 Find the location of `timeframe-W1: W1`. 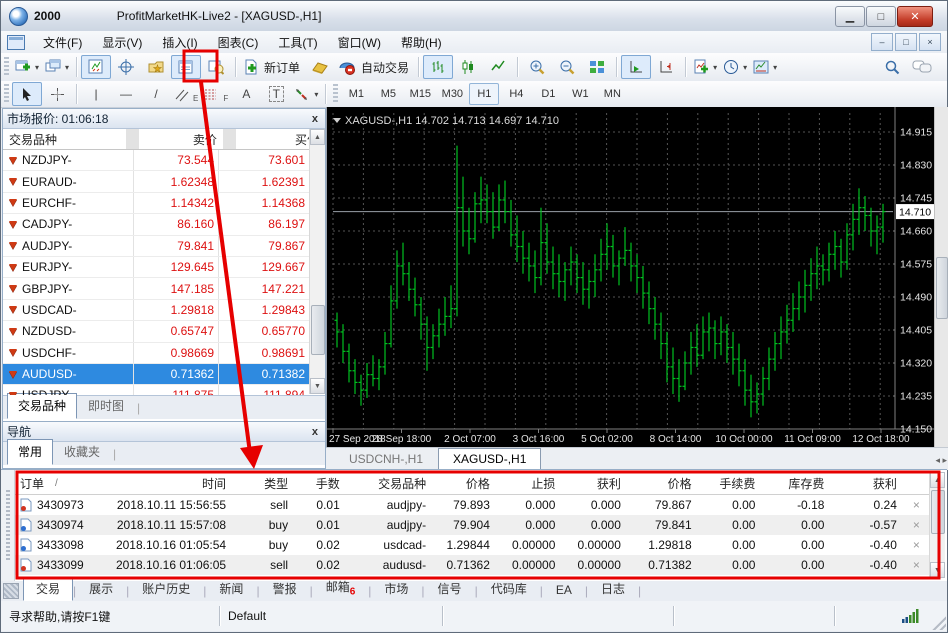

timeframe-W1: W1 is located at coordinates (580, 94).